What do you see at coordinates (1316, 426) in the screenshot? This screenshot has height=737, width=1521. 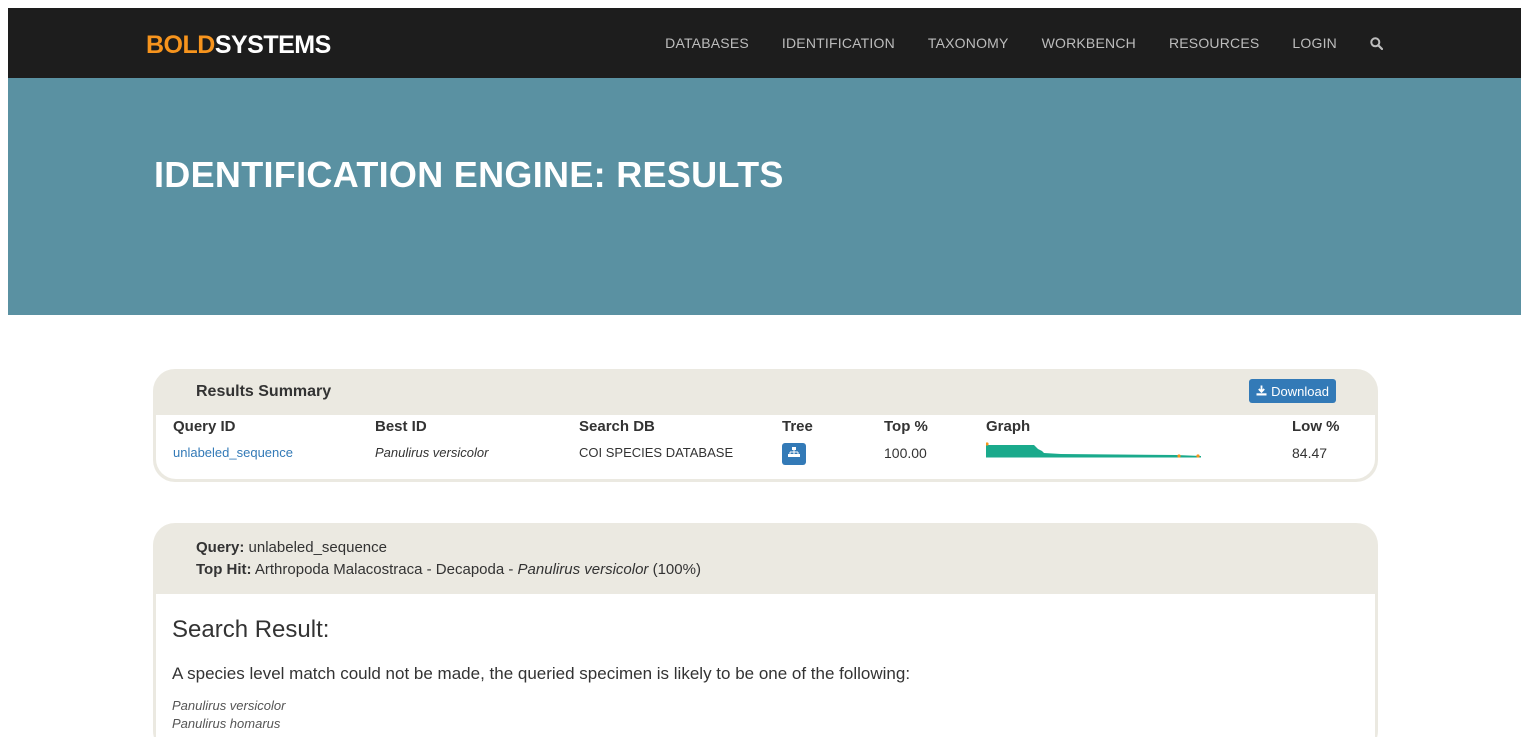 I see `col-low-pct: Low %` at bounding box center [1316, 426].